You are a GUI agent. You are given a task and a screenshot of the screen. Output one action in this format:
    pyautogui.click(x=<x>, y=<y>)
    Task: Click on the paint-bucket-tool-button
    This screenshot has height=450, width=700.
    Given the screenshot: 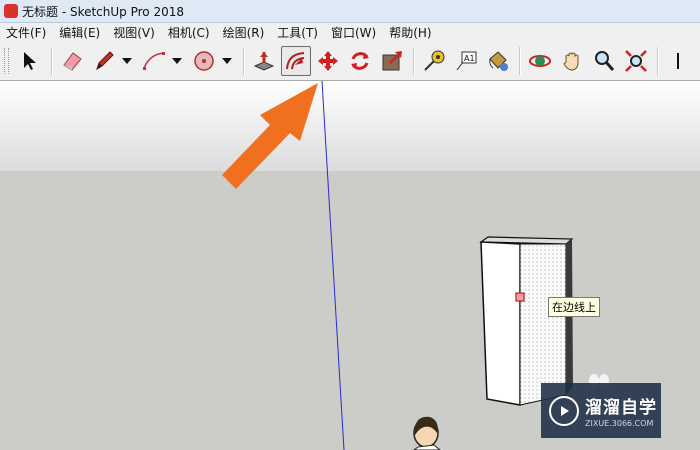 What is the action you would take?
    pyautogui.click(x=498, y=61)
    